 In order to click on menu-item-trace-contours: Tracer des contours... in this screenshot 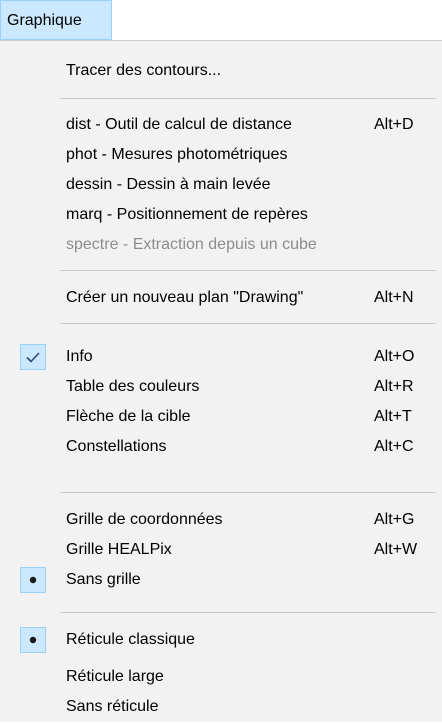, I will do `click(221, 71)`.